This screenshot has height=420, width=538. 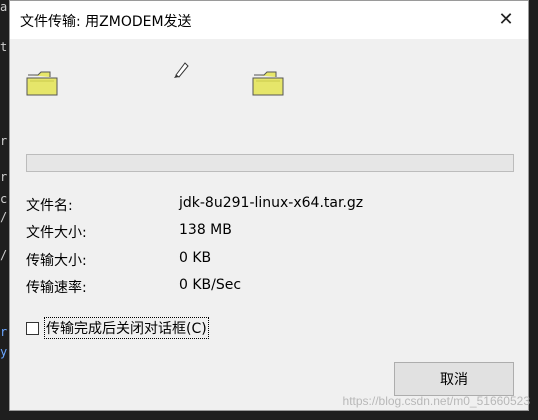 What do you see at coordinates (181, 70) in the screenshot?
I see `transfer-pen-icon` at bounding box center [181, 70].